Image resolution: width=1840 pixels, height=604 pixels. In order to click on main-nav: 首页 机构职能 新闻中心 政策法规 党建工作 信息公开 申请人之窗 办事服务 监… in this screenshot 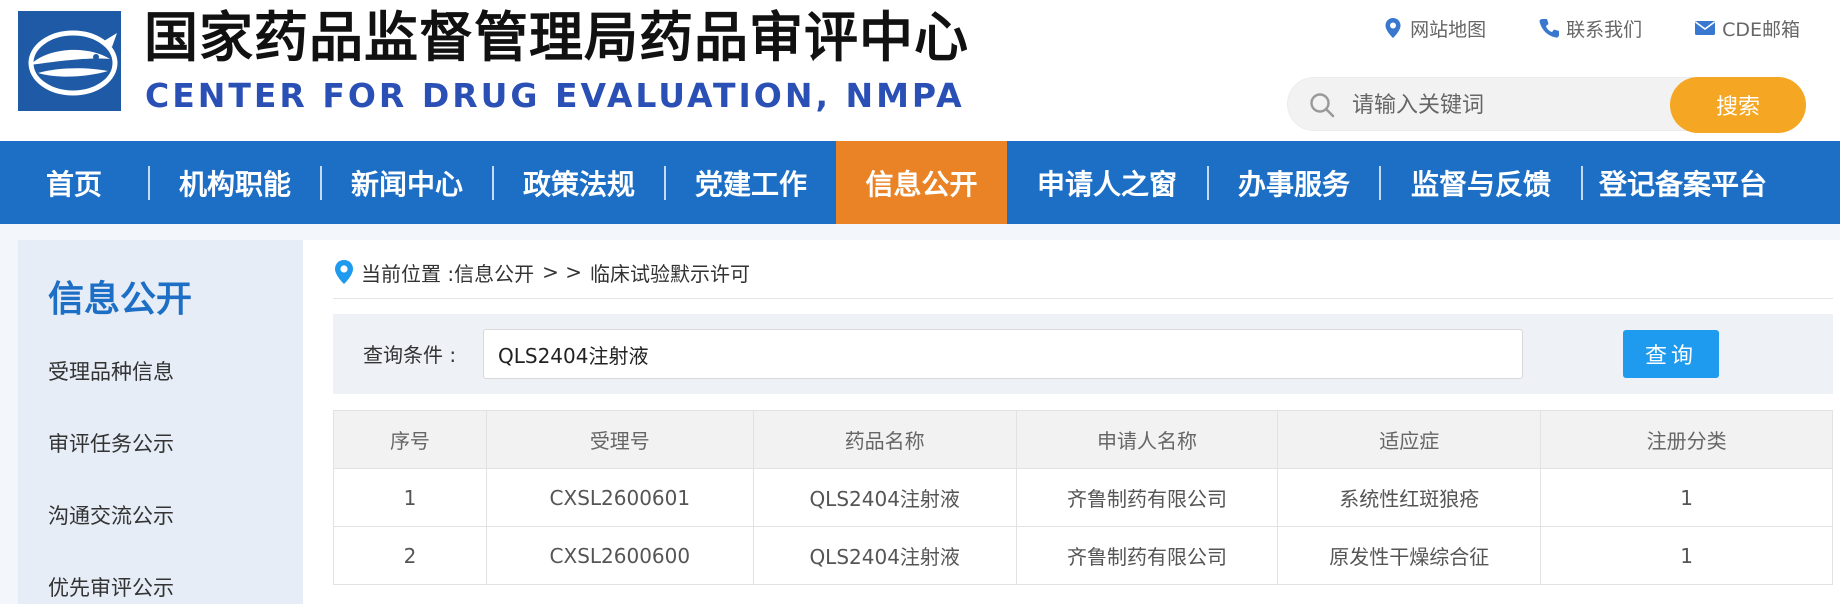, I will do `click(920, 182)`.